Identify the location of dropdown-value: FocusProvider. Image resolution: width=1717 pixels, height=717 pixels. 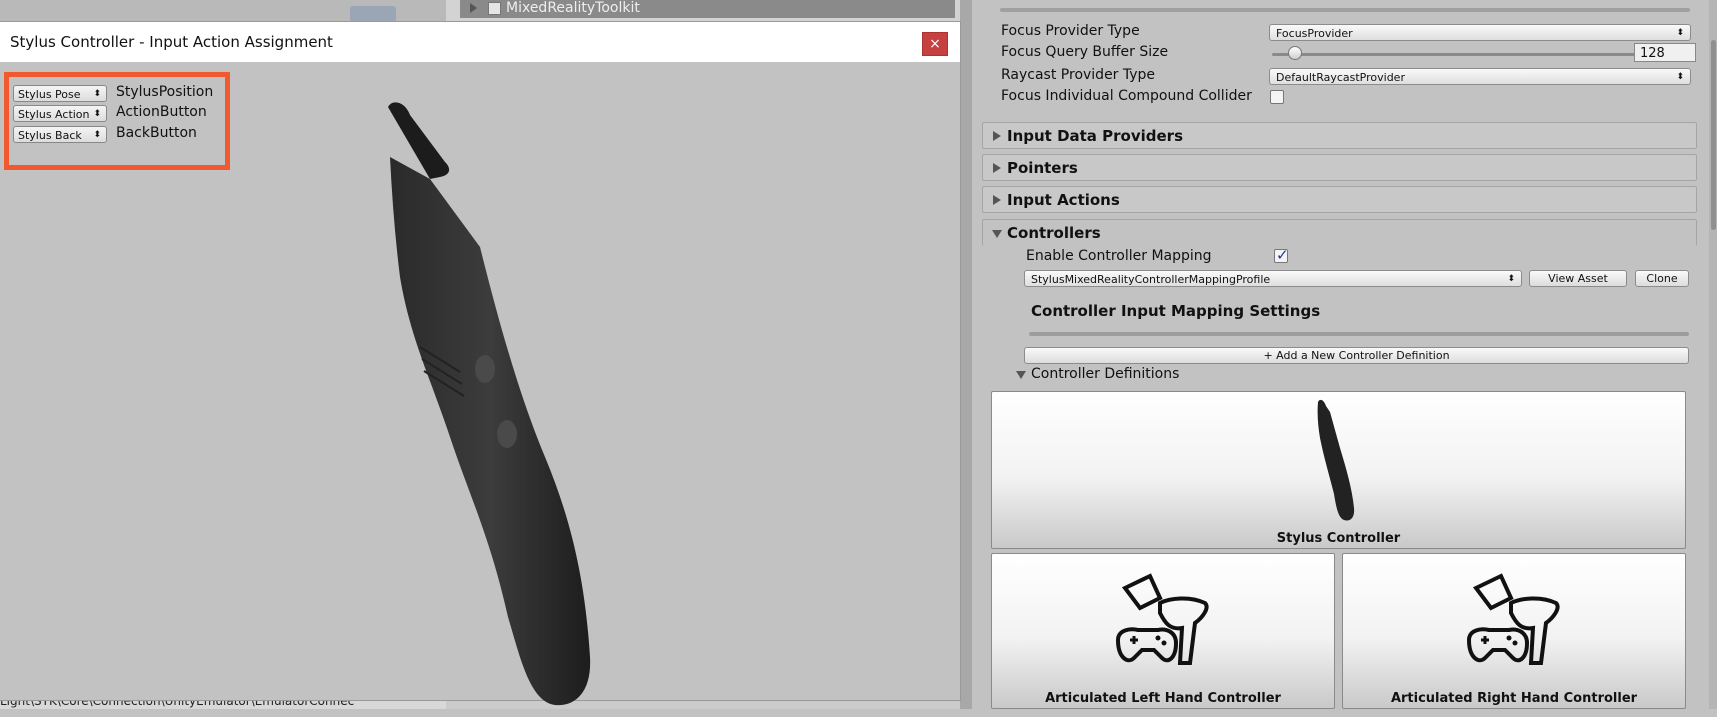
(1314, 33).